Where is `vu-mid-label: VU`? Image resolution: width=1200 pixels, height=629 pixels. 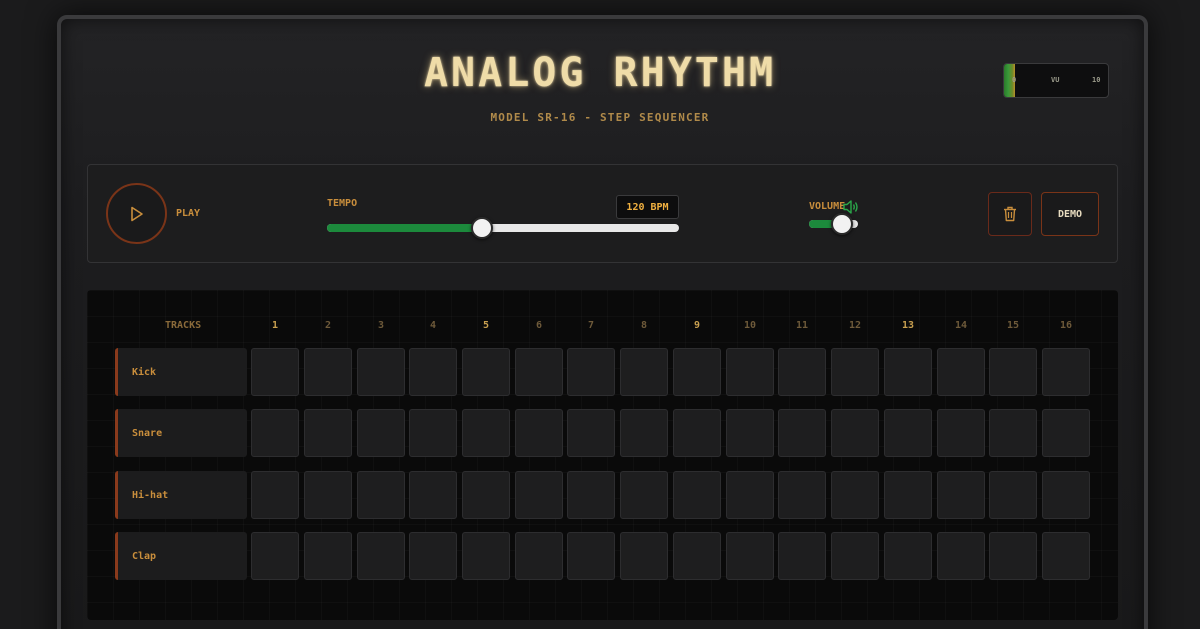 vu-mid-label: VU is located at coordinates (1055, 80).